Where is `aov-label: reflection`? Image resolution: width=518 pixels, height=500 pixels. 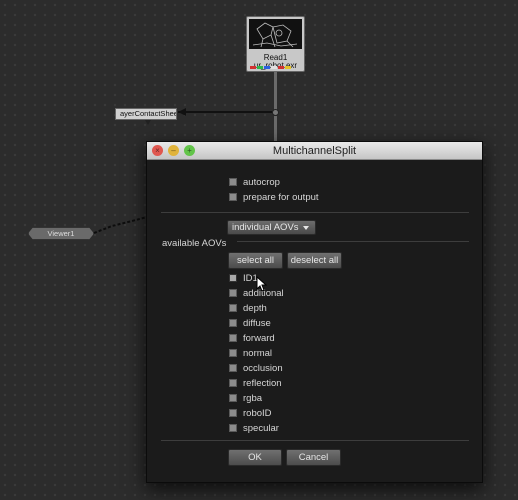
aov-label: reflection is located at coordinates (262, 383).